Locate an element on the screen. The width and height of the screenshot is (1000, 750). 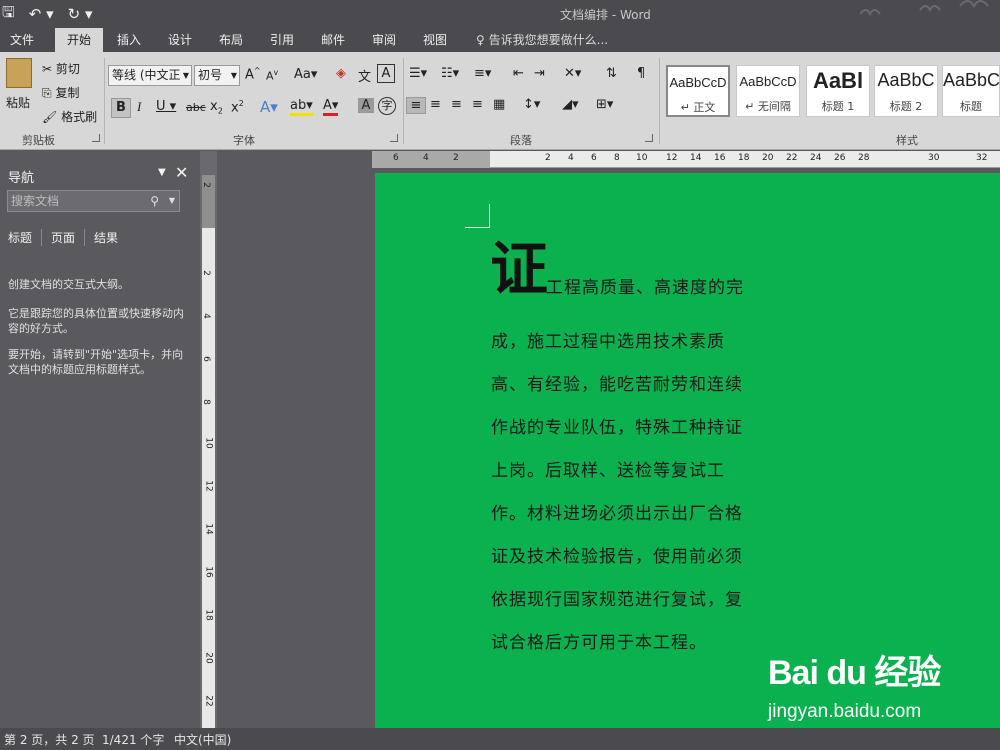
font-name-combo: 等线 (中文正 ▼ is located at coordinates (150, 75).